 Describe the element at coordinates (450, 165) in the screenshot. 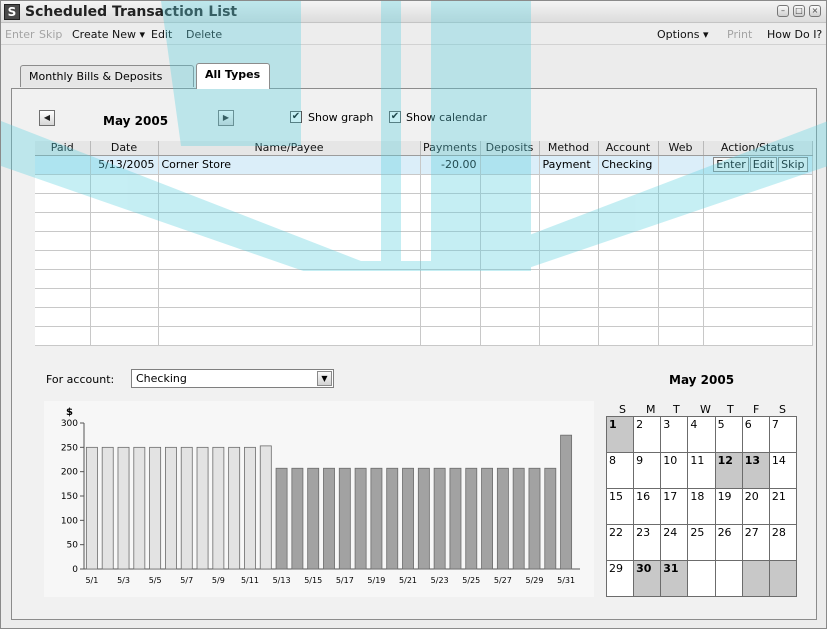

I see `cell-payments: -20.00` at that location.